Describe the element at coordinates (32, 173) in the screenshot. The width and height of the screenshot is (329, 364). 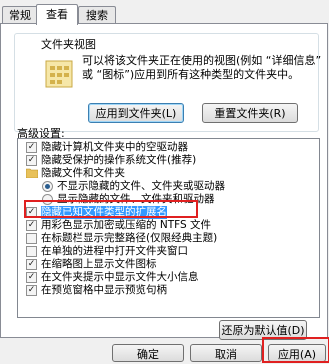
I see `folder-icon` at that location.